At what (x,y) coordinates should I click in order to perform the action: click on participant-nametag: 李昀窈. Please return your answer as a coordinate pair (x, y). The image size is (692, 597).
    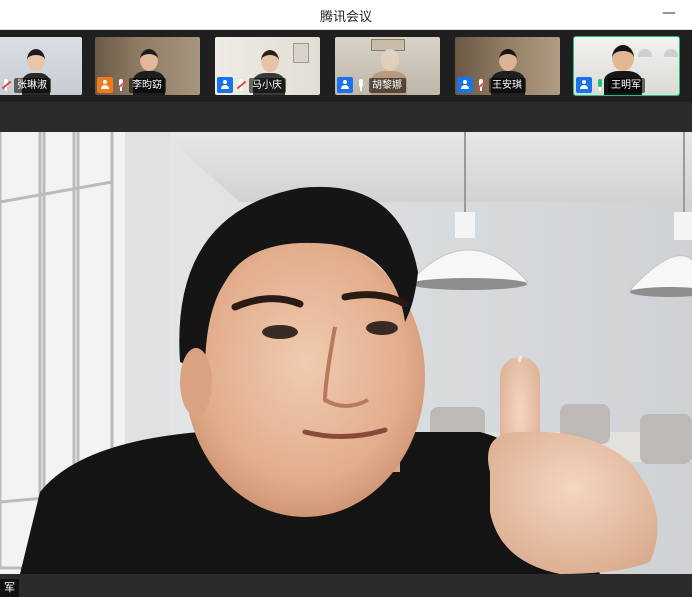
    Looking at the image, I should click on (131, 85).